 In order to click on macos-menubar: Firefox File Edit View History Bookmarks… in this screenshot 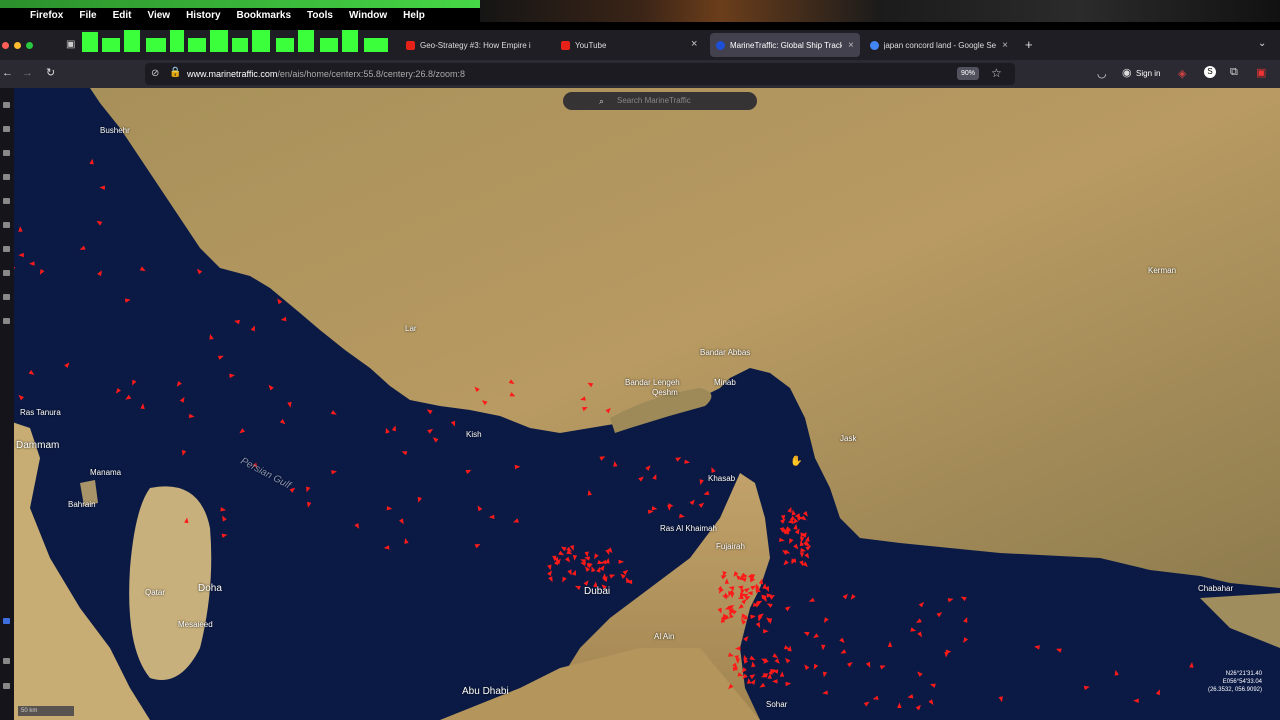, I will do `click(640, 15)`.